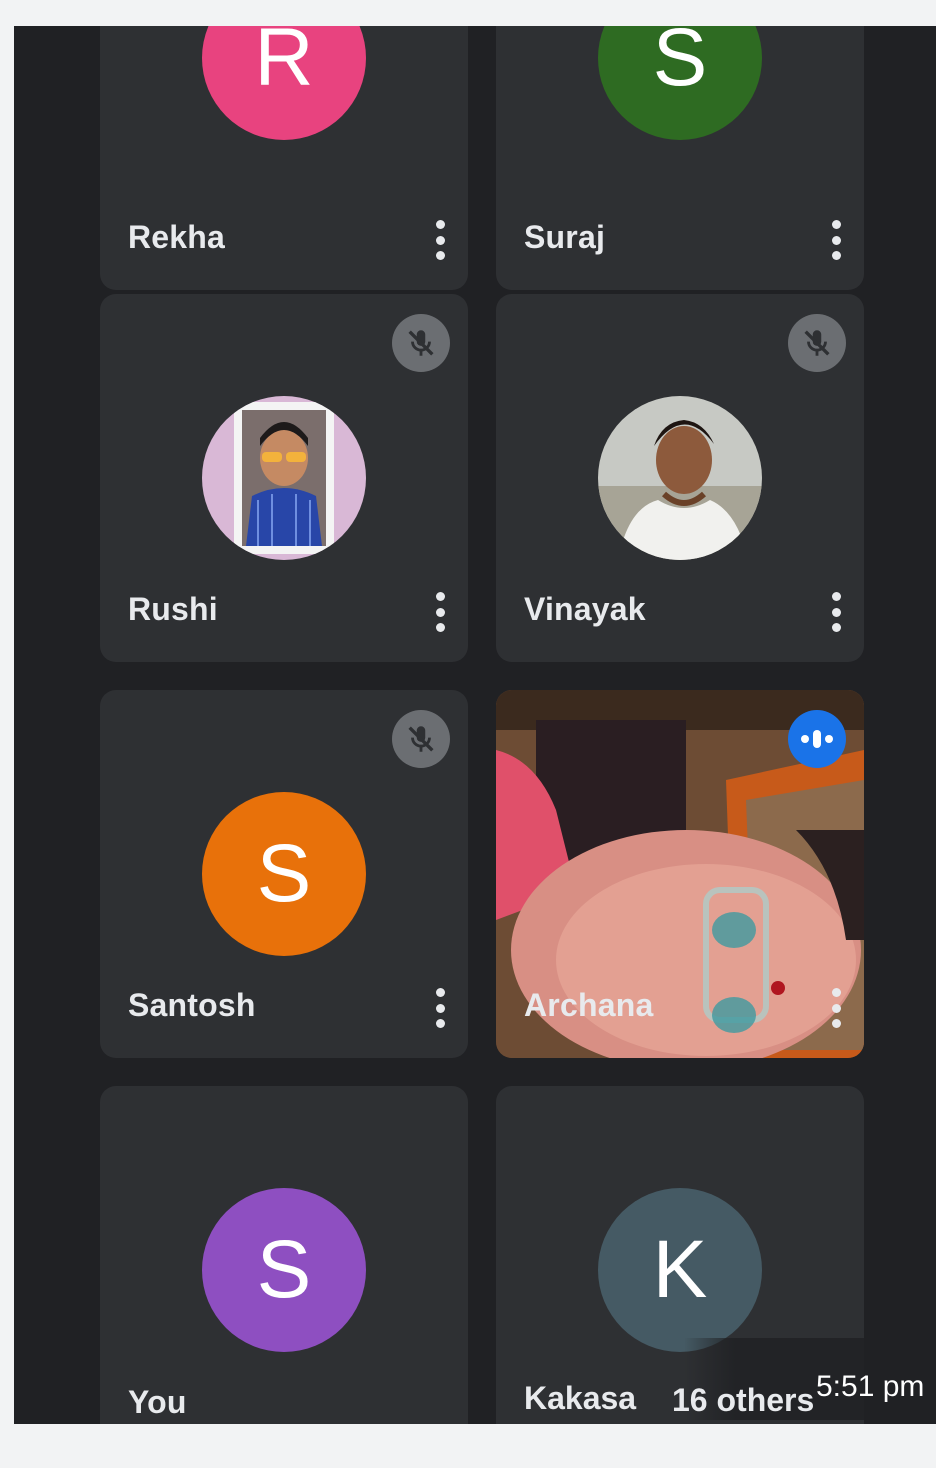  What do you see at coordinates (585, 609) in the screenshot?
I see `participant-name: Vinayak` at bounding box center [585, 609].